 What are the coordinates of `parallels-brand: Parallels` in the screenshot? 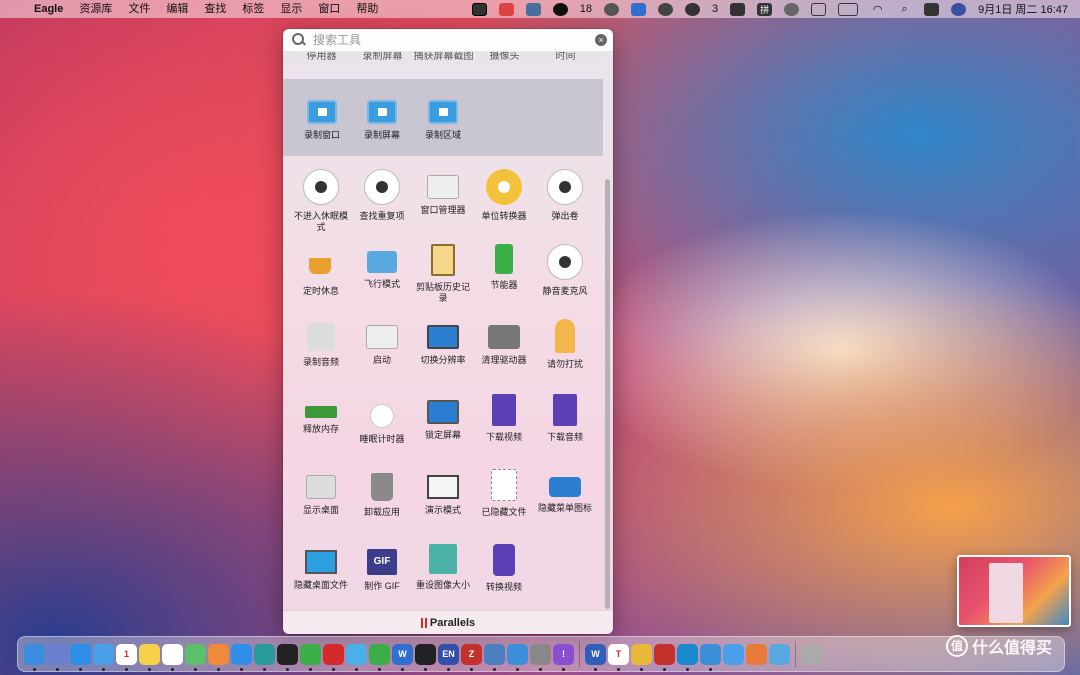 It's located at (452, 623).